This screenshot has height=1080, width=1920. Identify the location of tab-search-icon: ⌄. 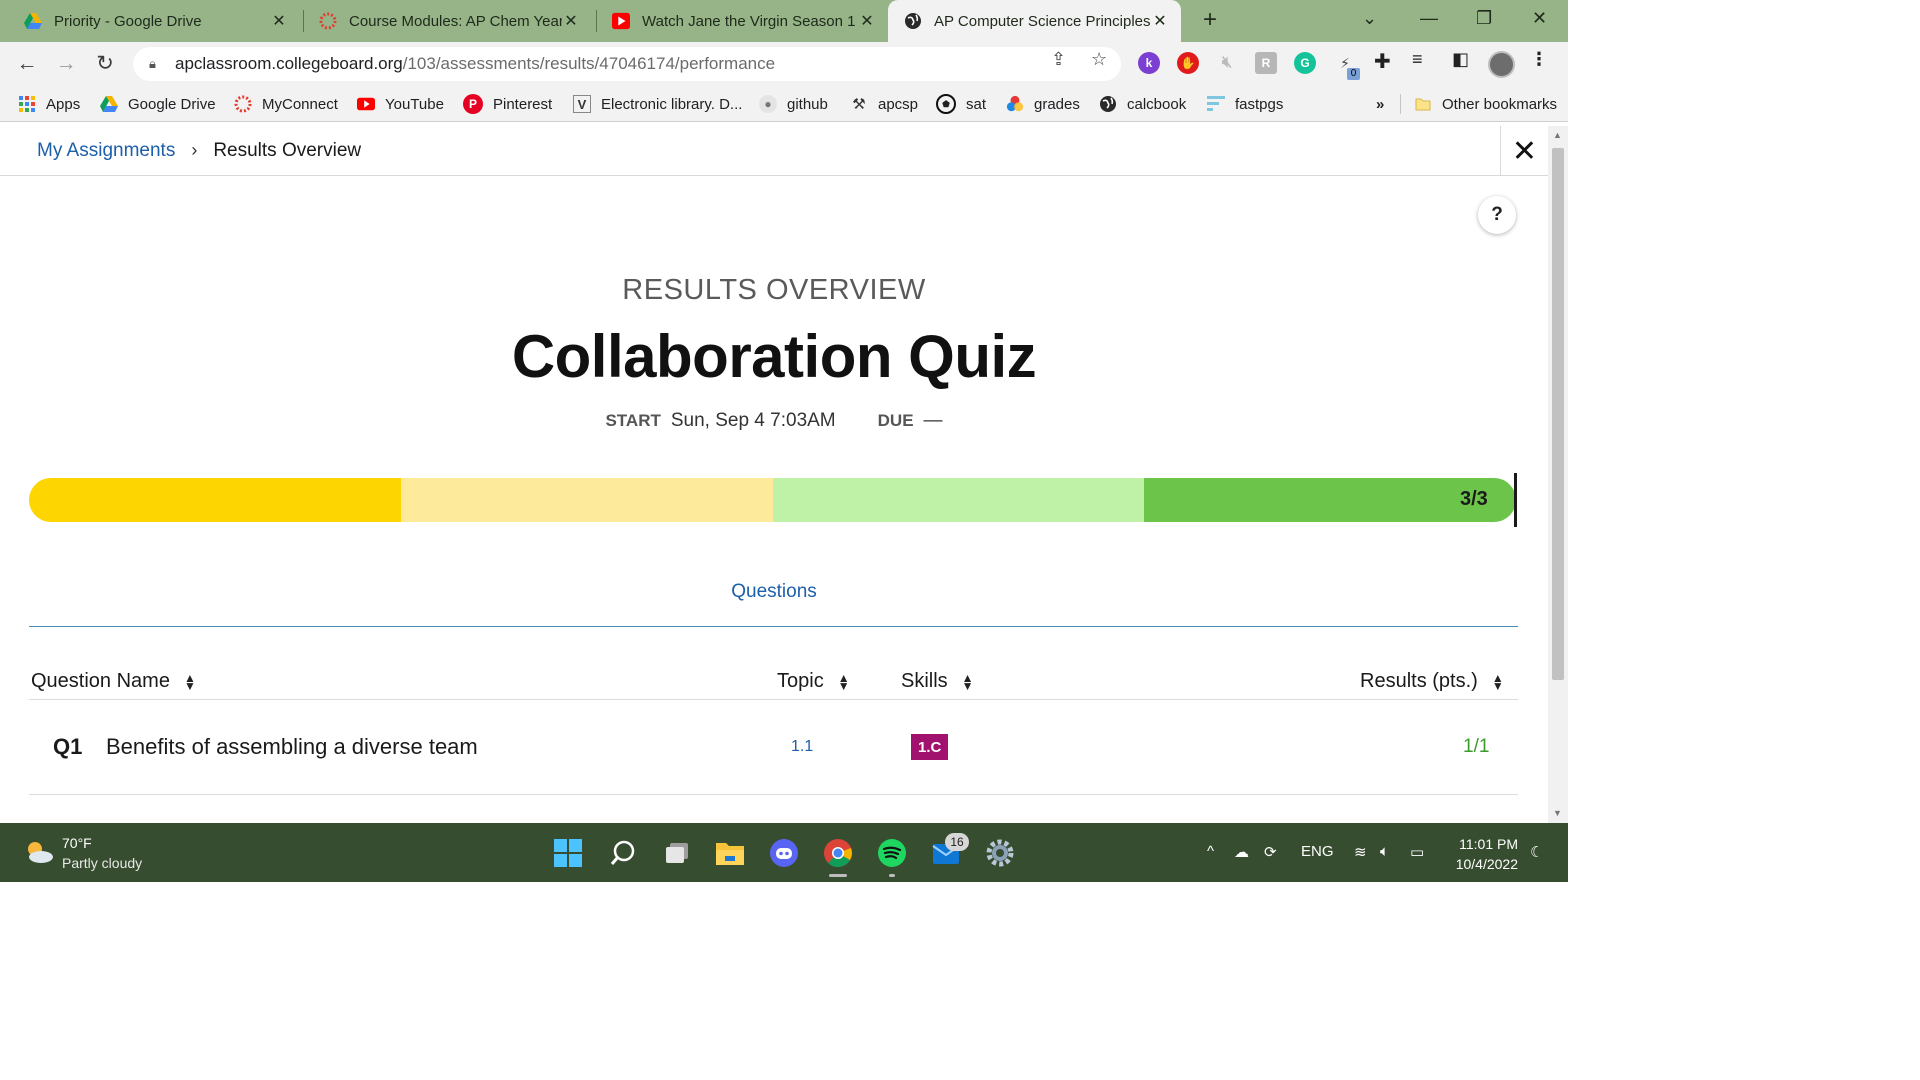
(1369, 18).